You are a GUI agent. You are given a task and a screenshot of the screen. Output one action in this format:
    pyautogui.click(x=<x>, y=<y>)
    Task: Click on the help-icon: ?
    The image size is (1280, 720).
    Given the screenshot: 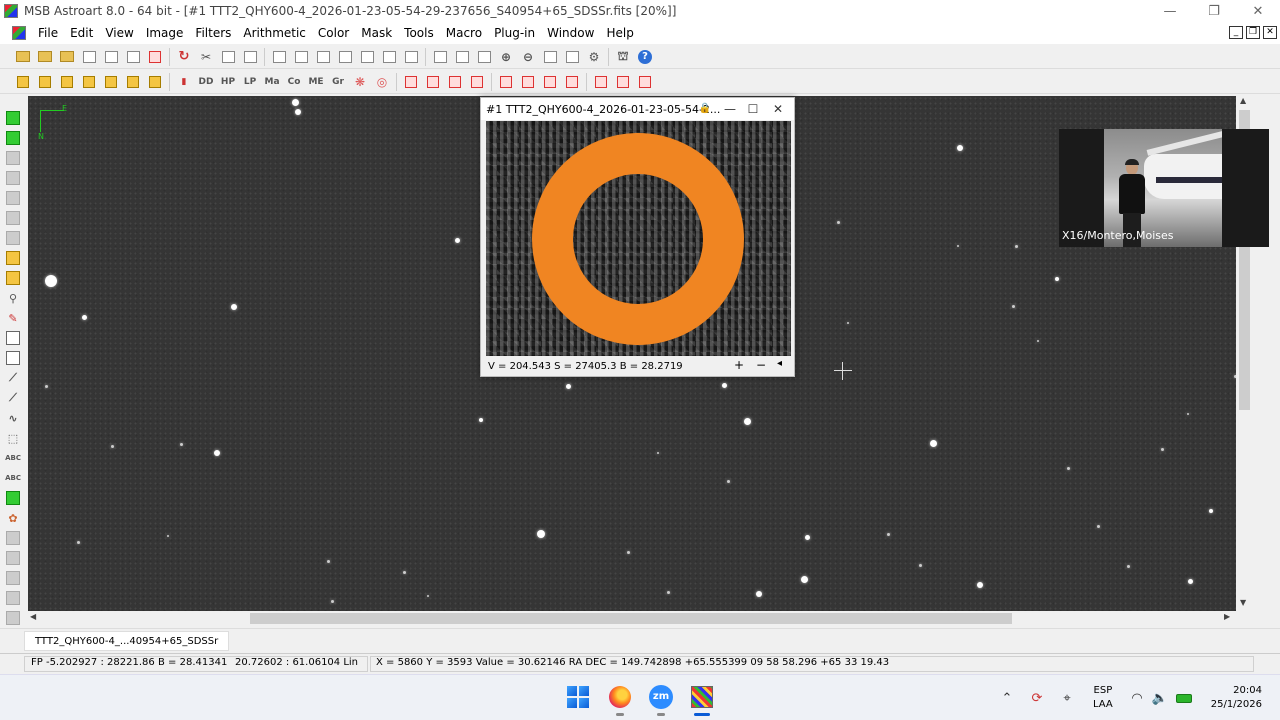 What is the action you would take?
    pyautogui.click(x=645, y=57)
    